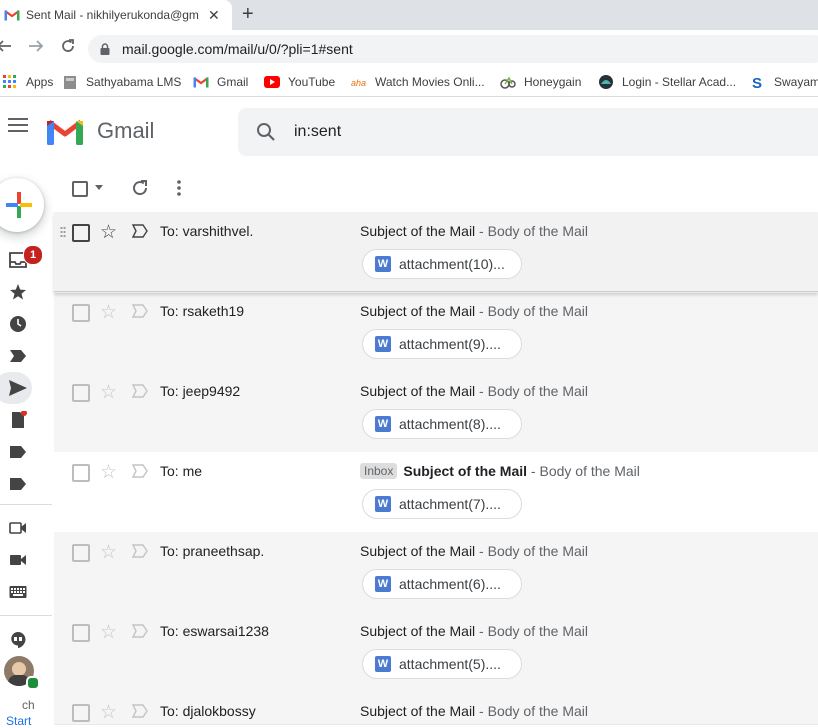 This screenshot has height=728, width=818. Describe the element at coordinates (18, 528) in the screenshot. I see `meet-new-meeting-item` at that location.